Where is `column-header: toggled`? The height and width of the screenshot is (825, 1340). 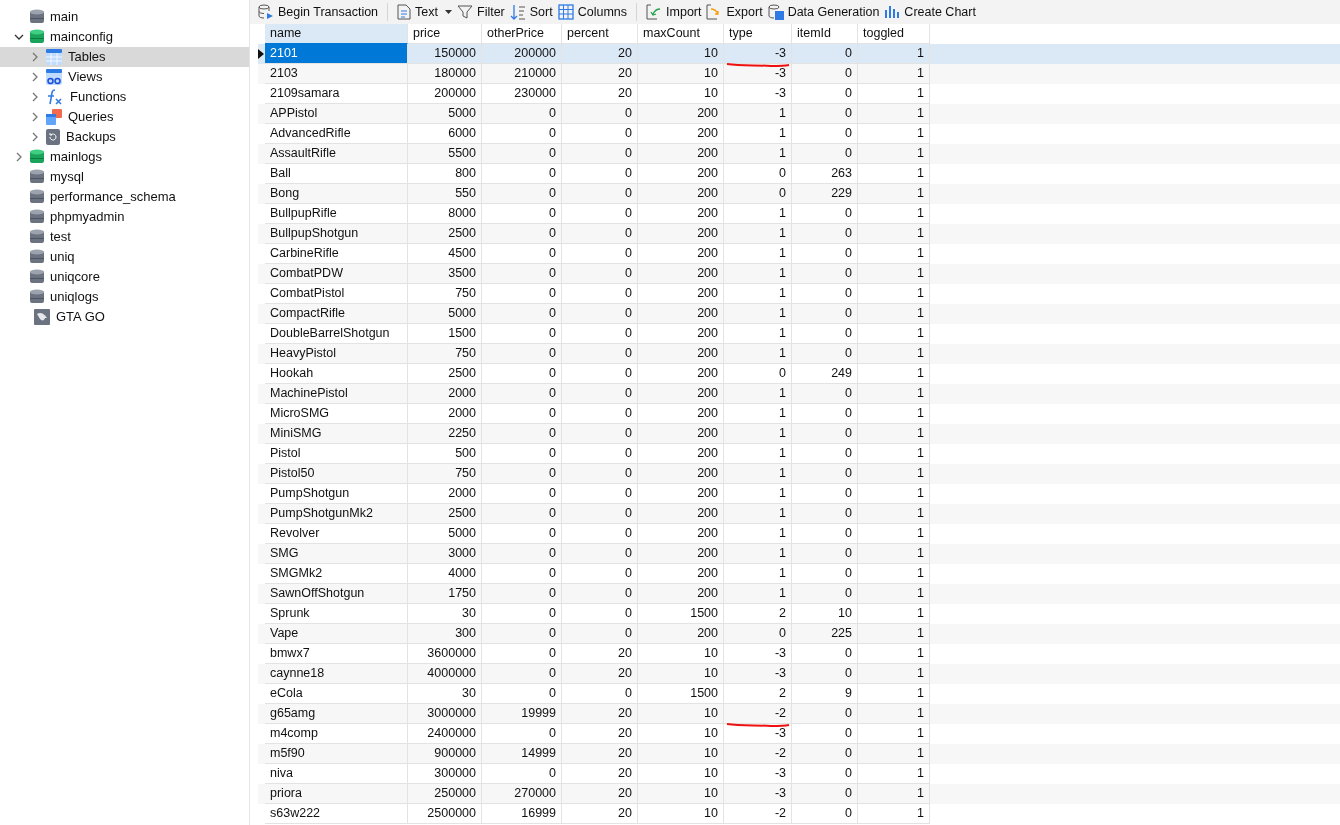 column-header: toggled is located at coordinates (894, 34).